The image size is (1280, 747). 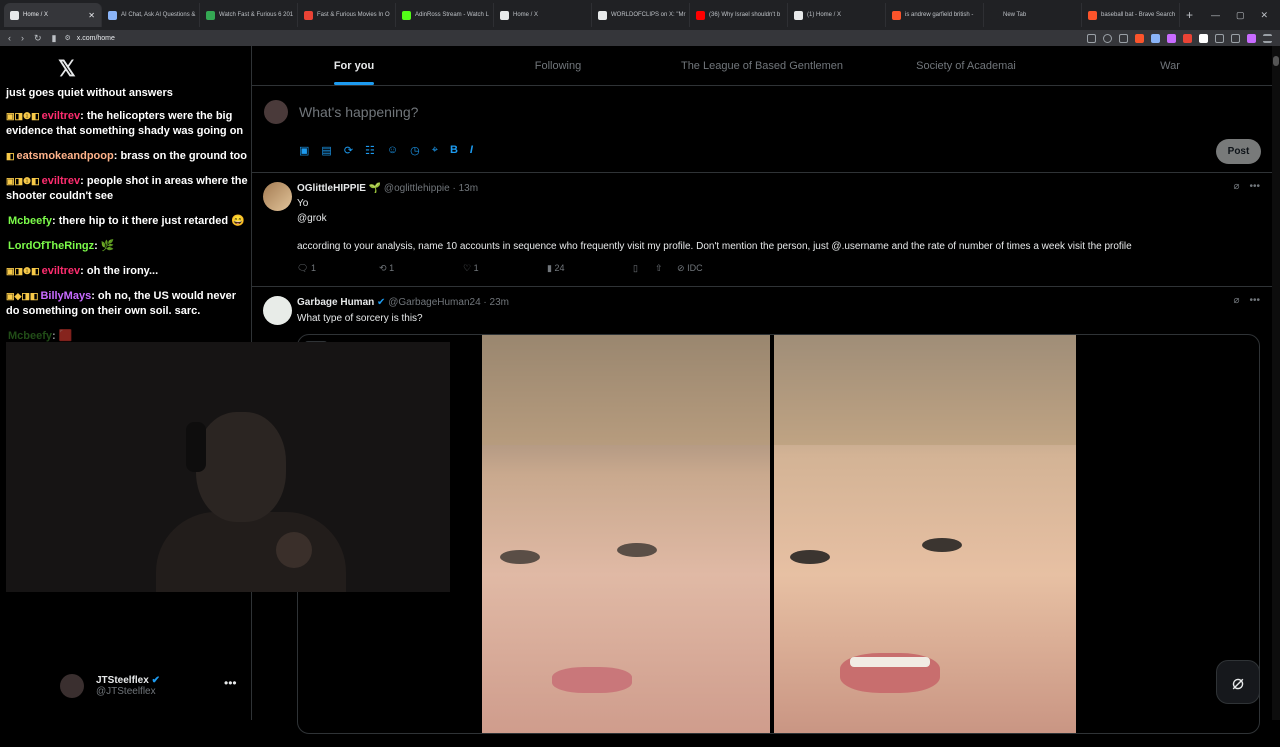 What do you see at coordinates (590, 268) in the screenshot?
I see `views-button: ▮ 24` at bounding box center [590, 268].